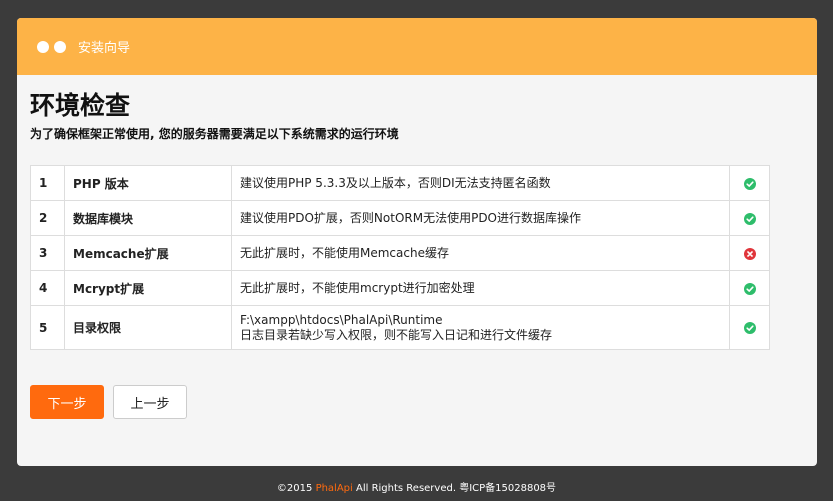 The height and width of the screenshot is (501, 833). I want to click on table-row: 1 PHP 版本 建议使用PHP 5.3.3及以上版本，否则DI无法支持匿名函数, so click(400, 183).